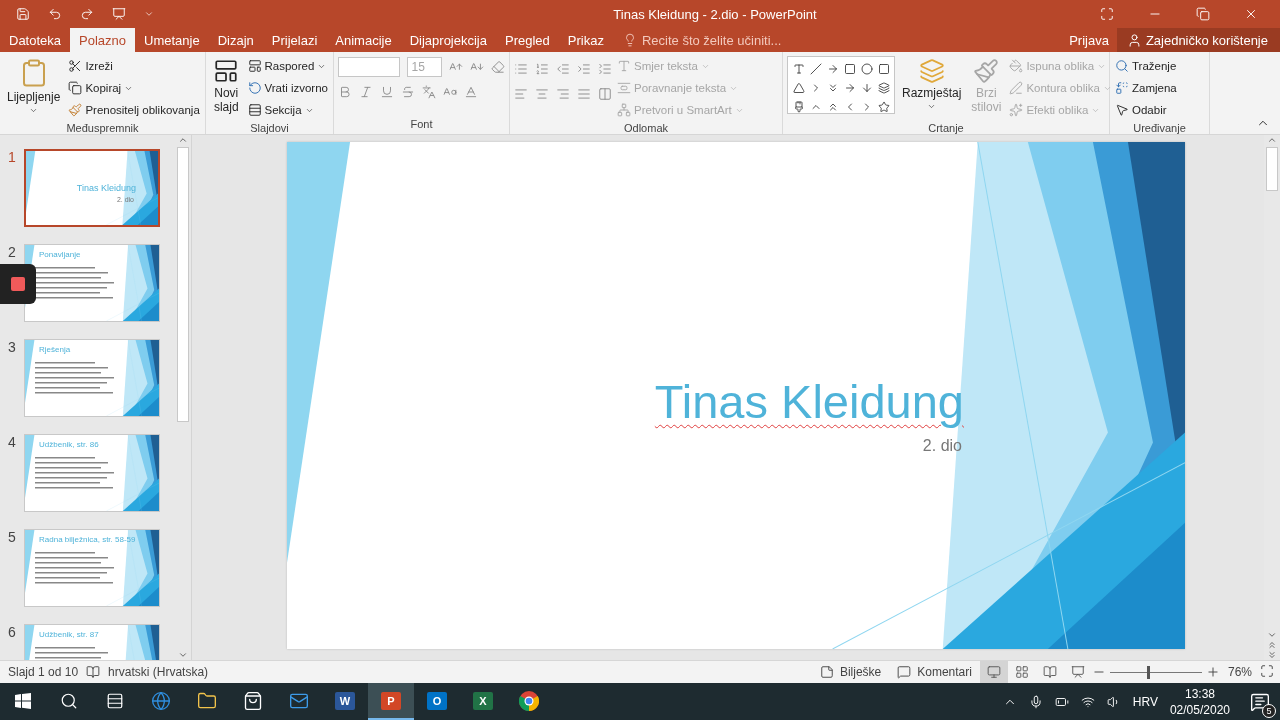  What do you see at coordinates (605, 69) in the screenshot?
I see `line-spacing-icon` at bounding box center [605, 69].